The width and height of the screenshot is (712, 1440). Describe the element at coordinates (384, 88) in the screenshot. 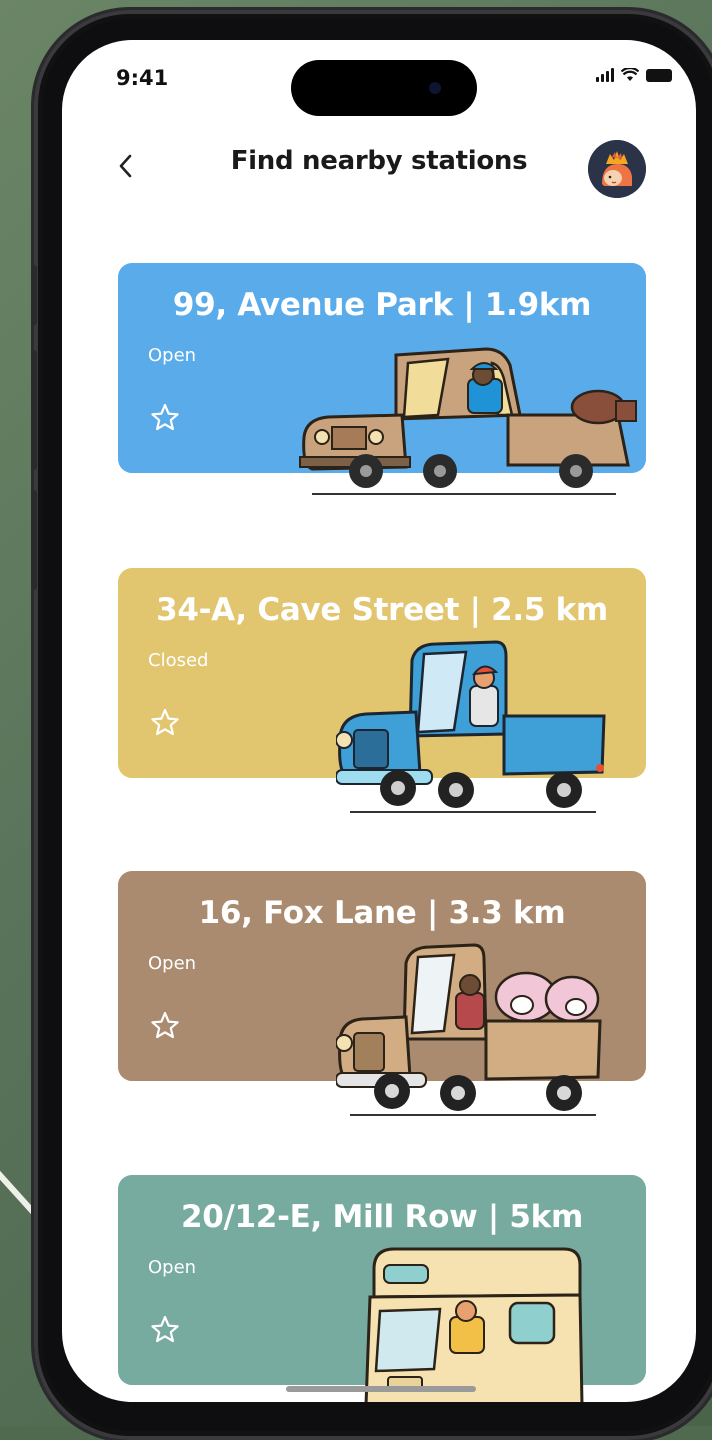

I see `dynamic-island` at that location.